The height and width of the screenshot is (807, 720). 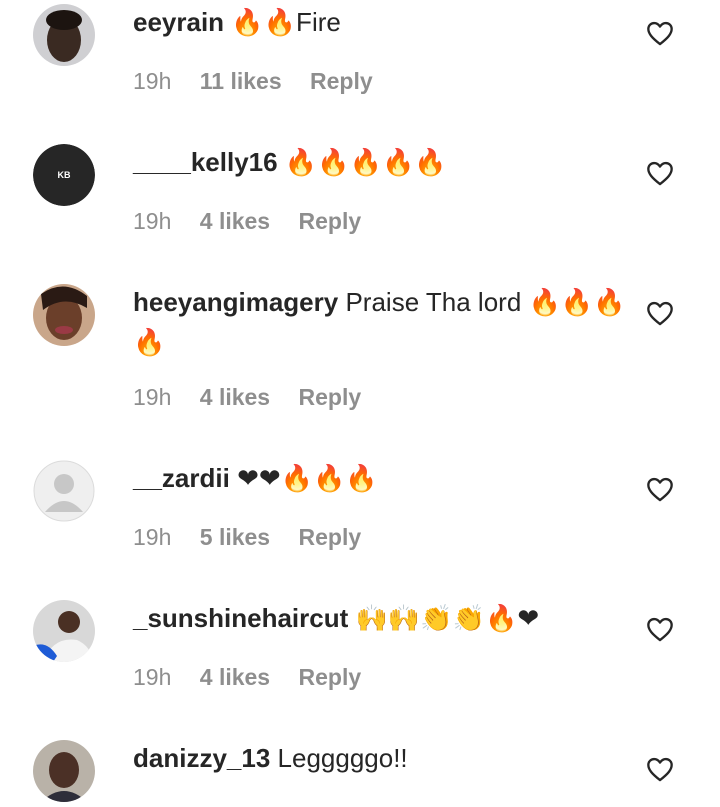 I want to click on comment-body: ____kelly16 🔥🔥🔥🔥🔥, so click(x=383, y=162).